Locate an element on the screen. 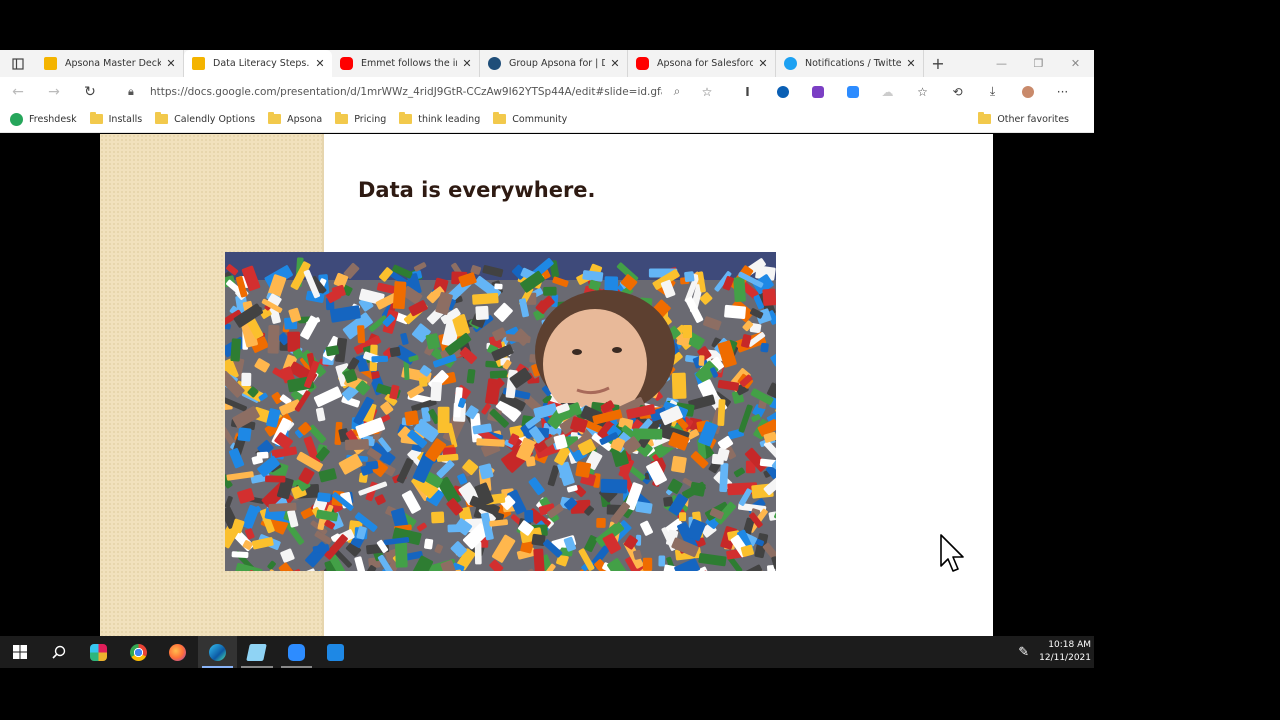  start-button is located at coordinates (20, 652).